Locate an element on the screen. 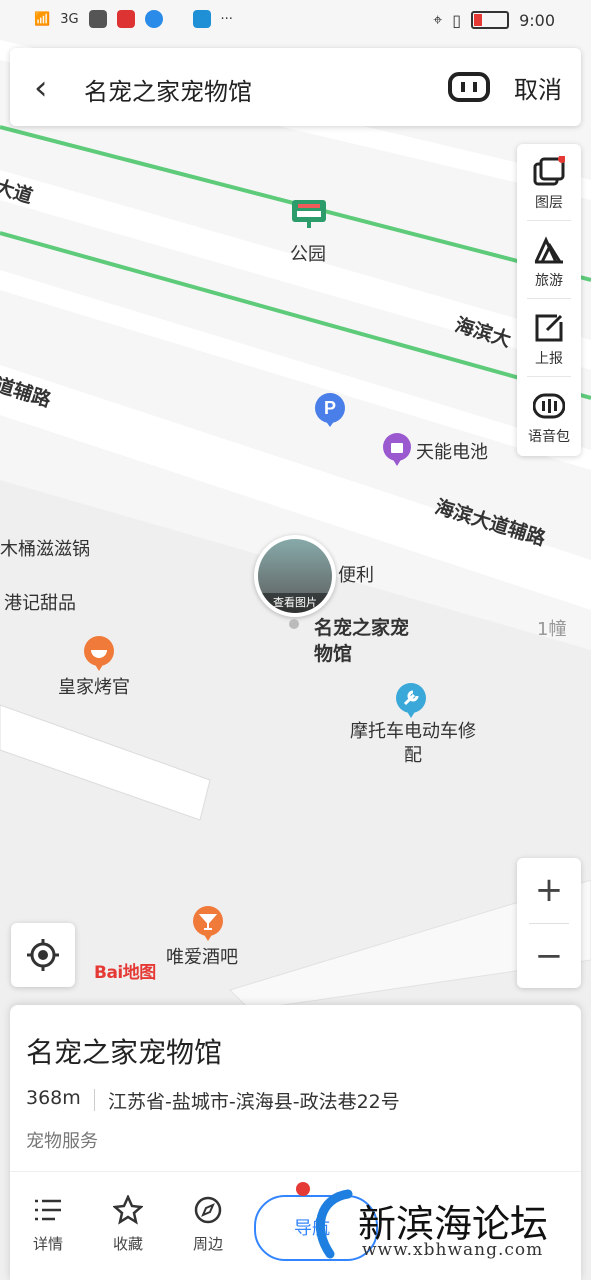 The width and height of the screenshot is (591, 1280). network-type: 3G is located at coordinates (69, 19).